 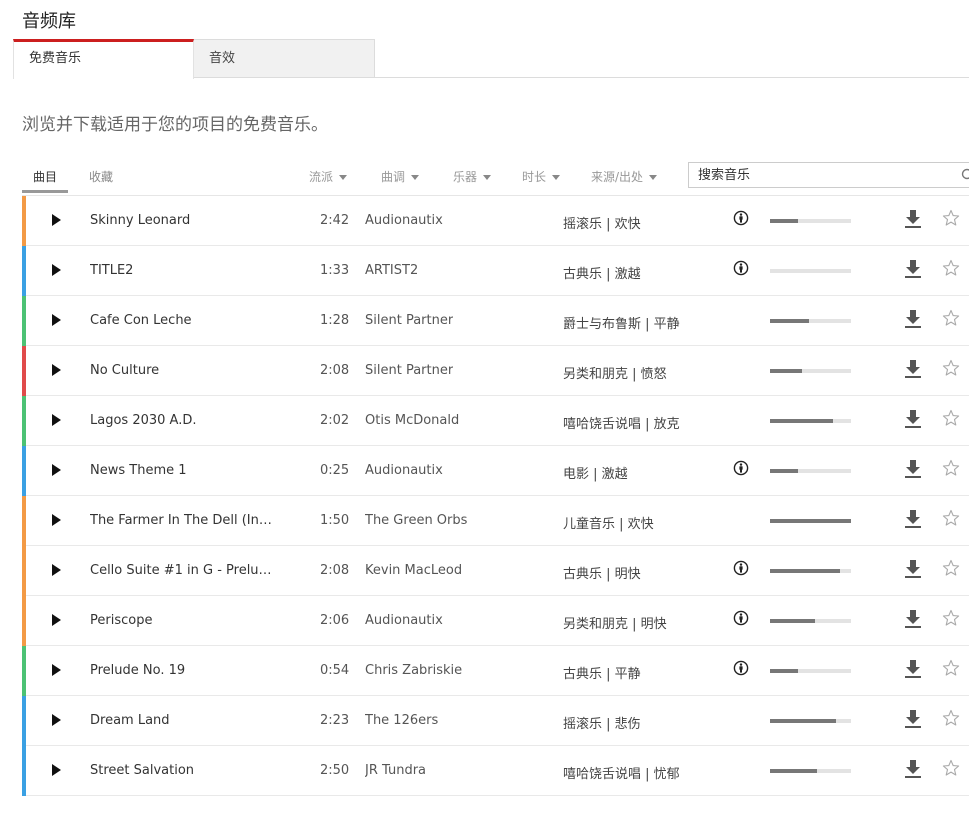 I want to click on track-title: Periscope, so click(x=121, y=620).